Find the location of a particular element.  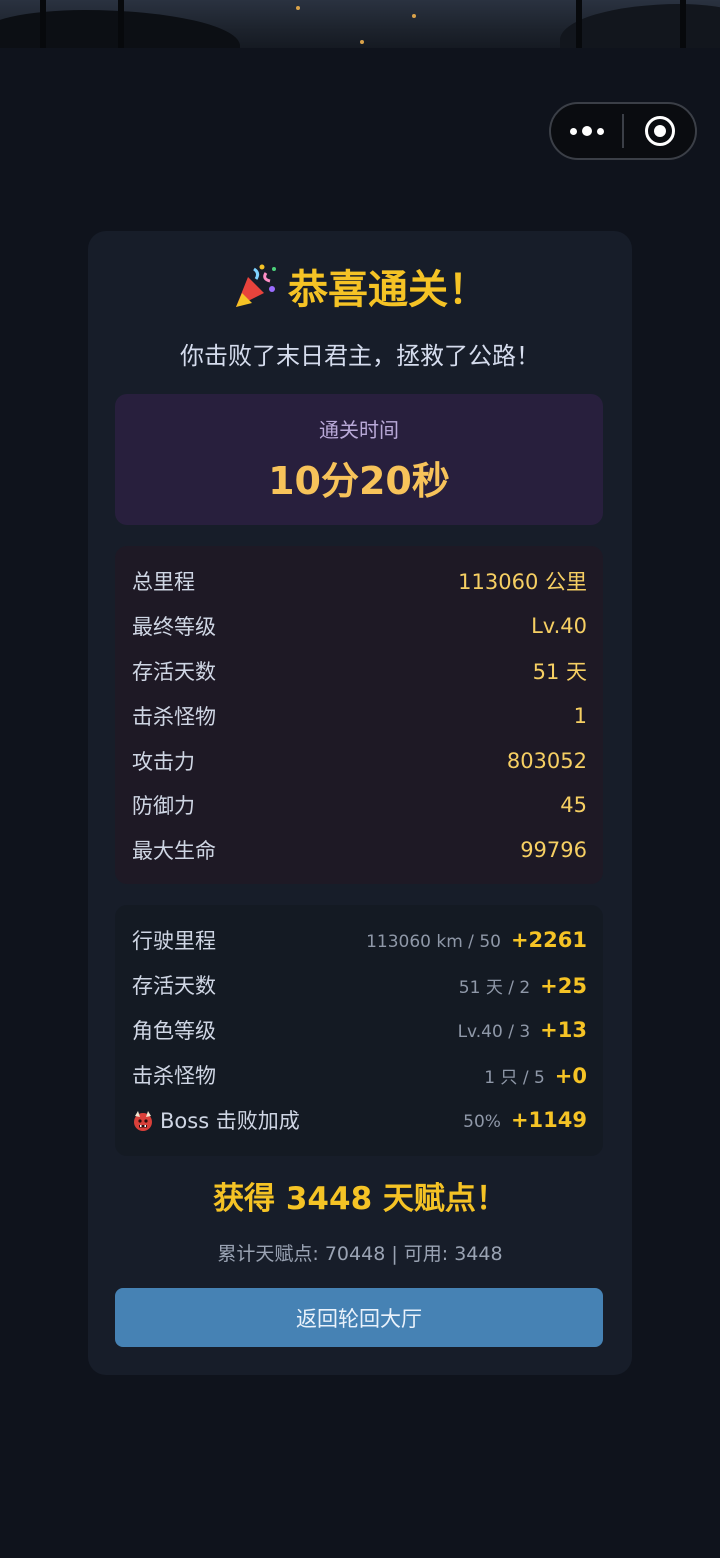

talent-points-total: 累计天赋点: 70448 | 可用: 3448 is located at coordinates (360, 1254).